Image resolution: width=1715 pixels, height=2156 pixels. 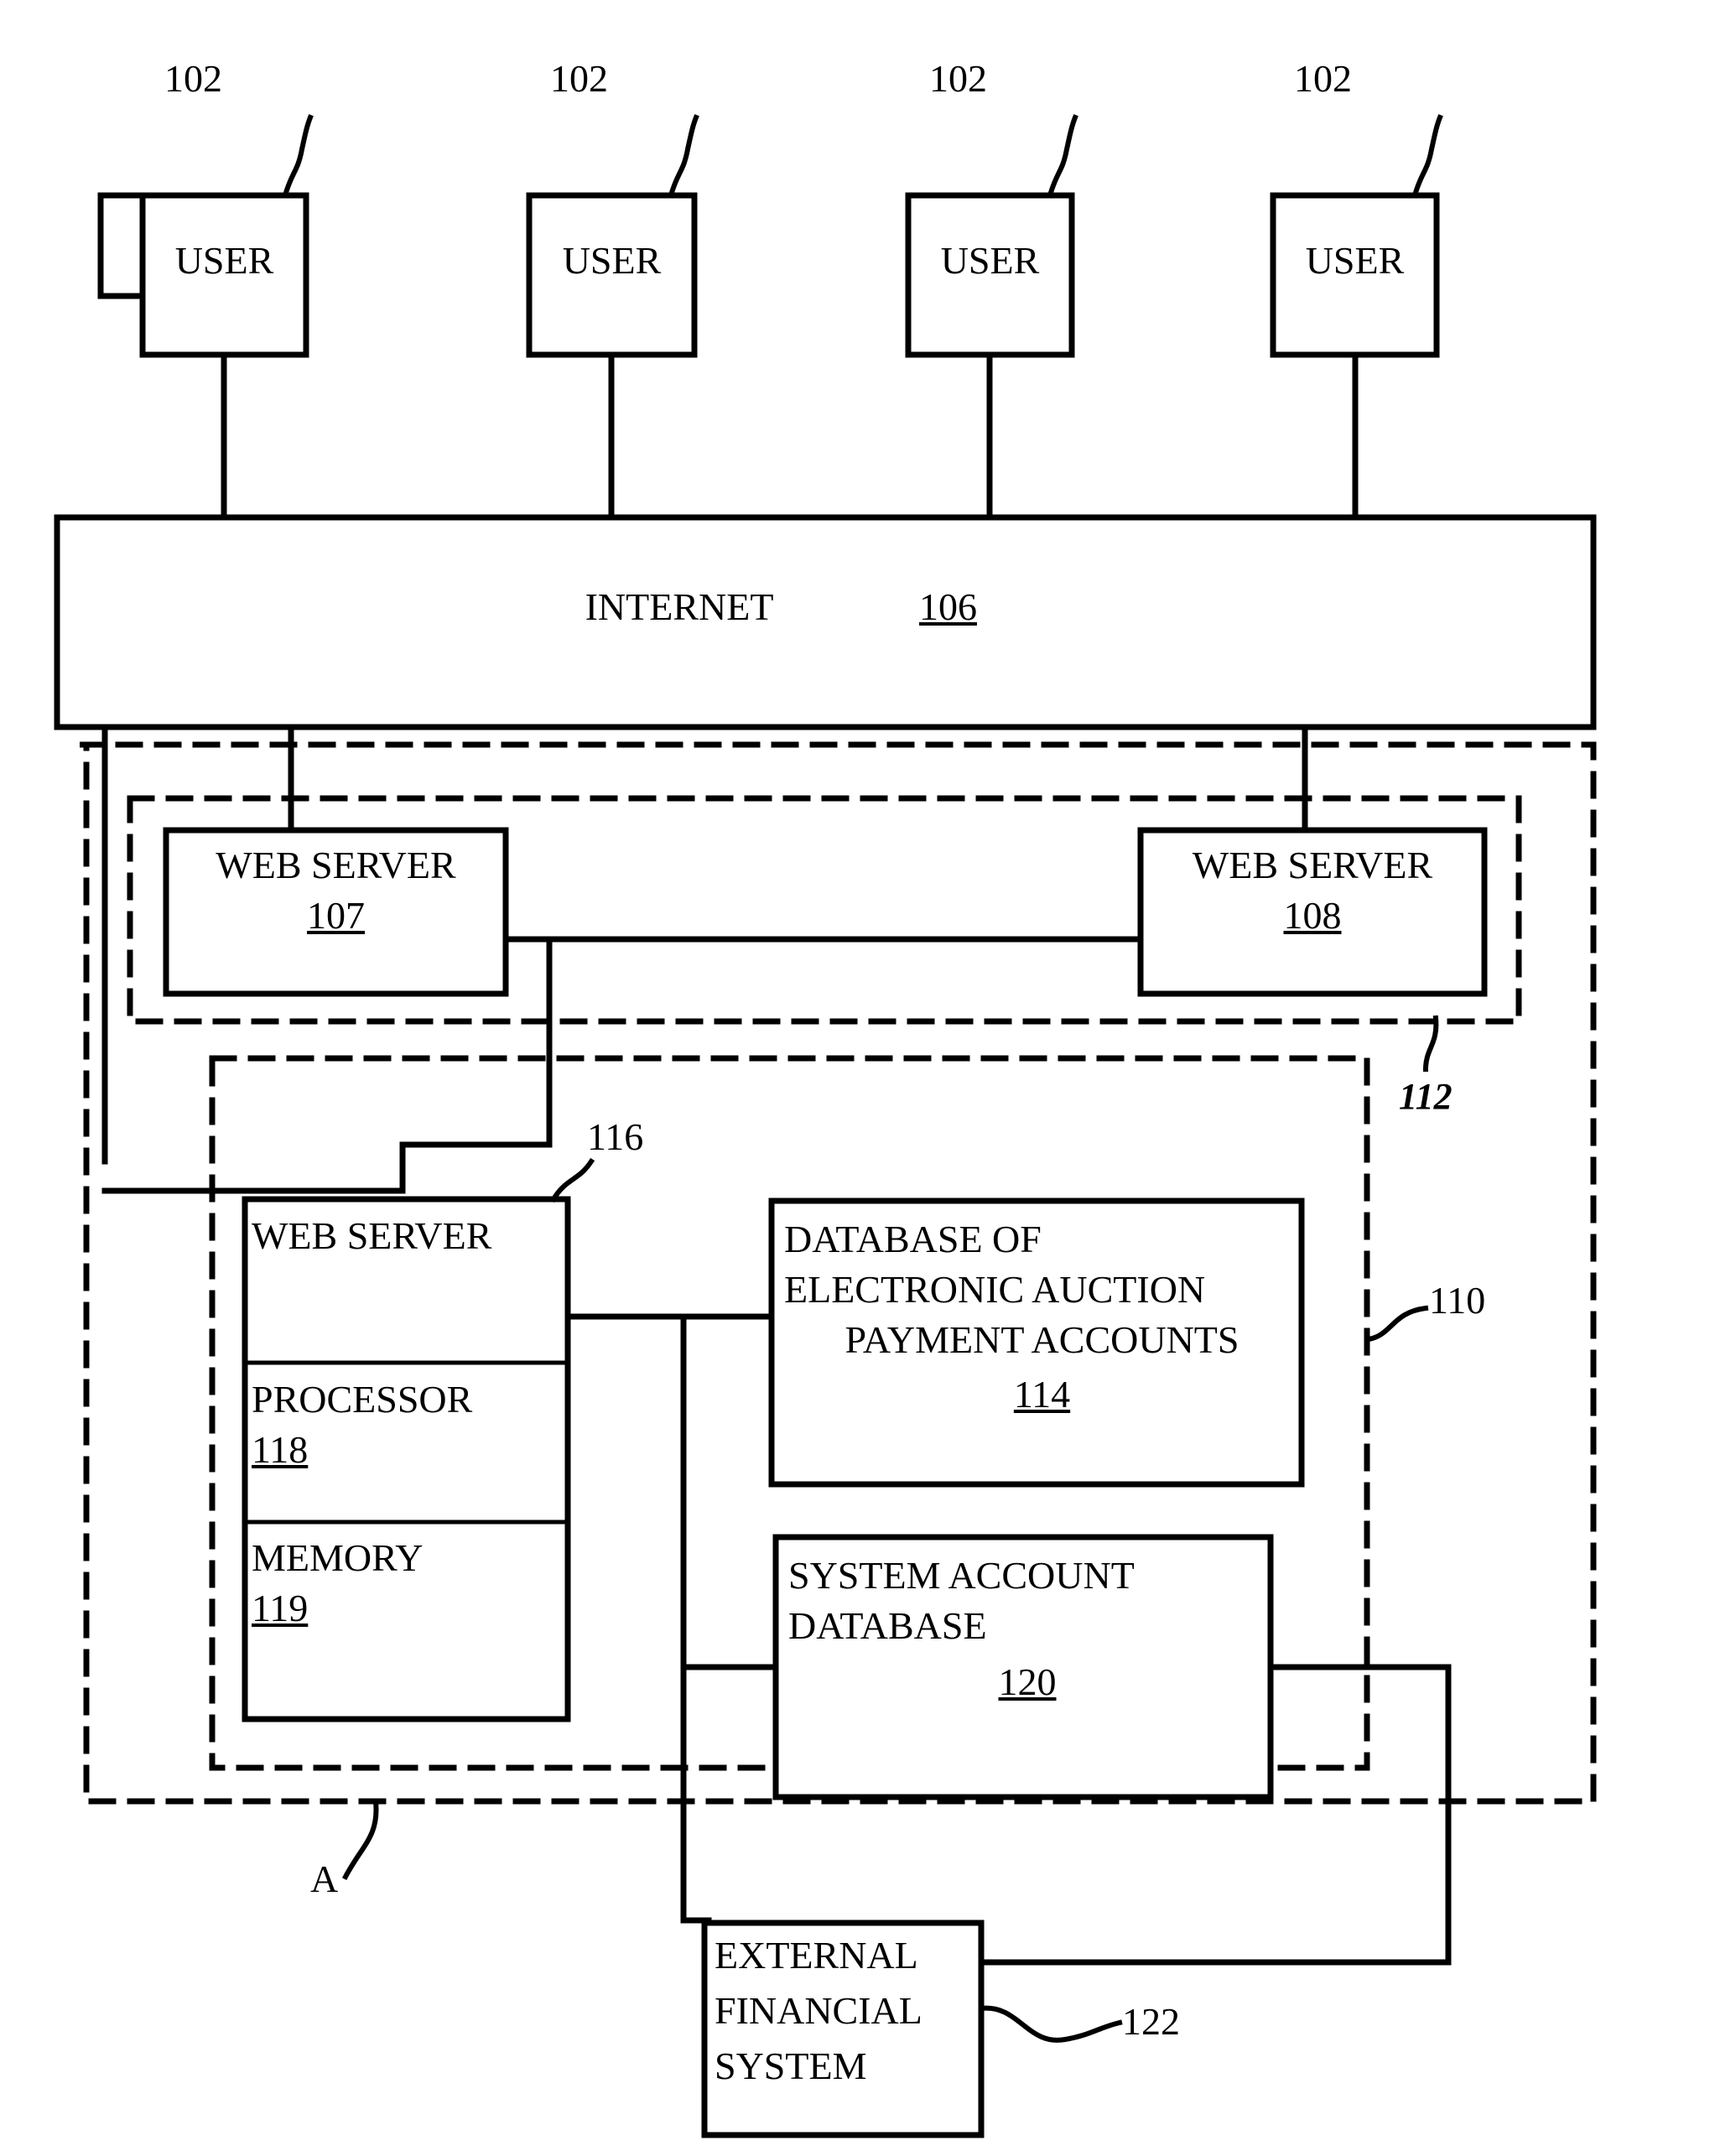 I want to click on web-server-107-label: WEB SERVER, so click(x=336, y=865).